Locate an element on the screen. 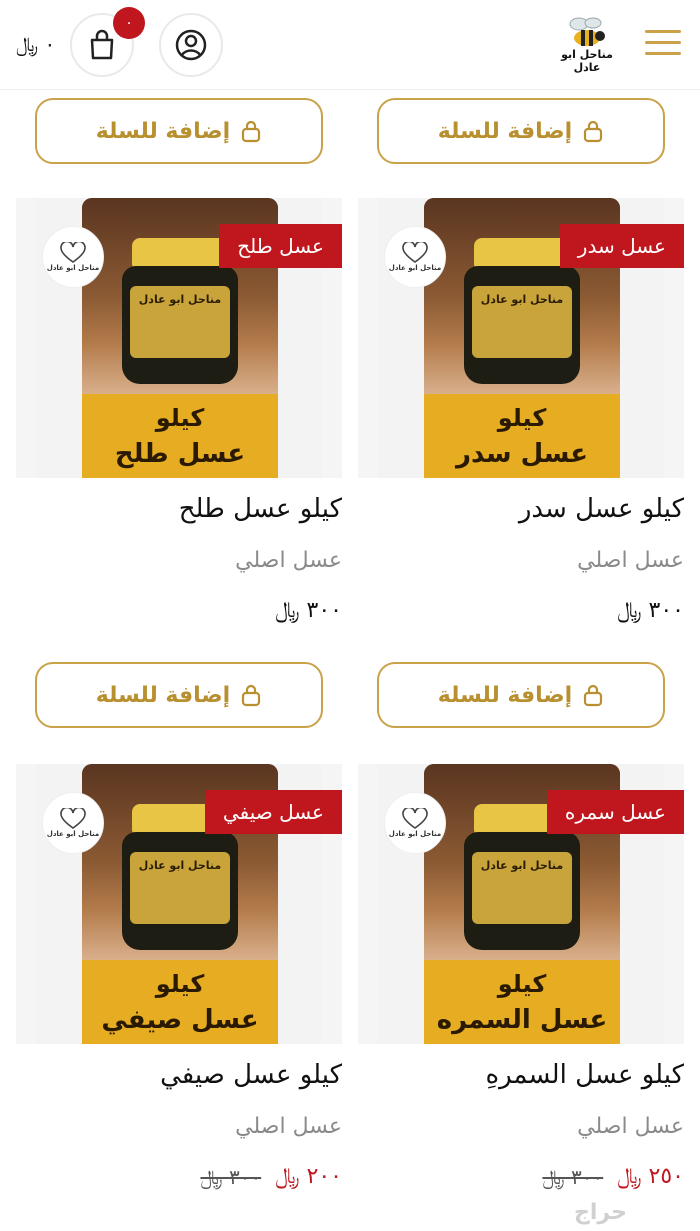 Image resolution: width=700 pixels, height=1231 pixels. photo-caption-name: عسل طلح is located at coordinates (180, 454).